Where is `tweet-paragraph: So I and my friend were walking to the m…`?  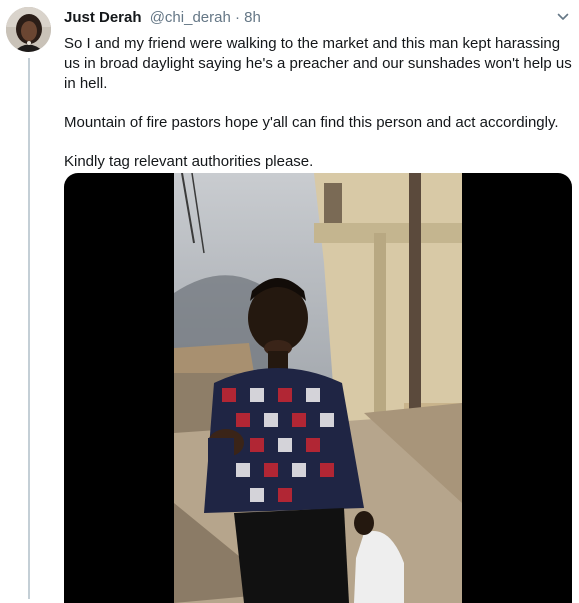
tweet-paragraph: So I and my friend were walking to the m… is located at coordinates (318, 63).